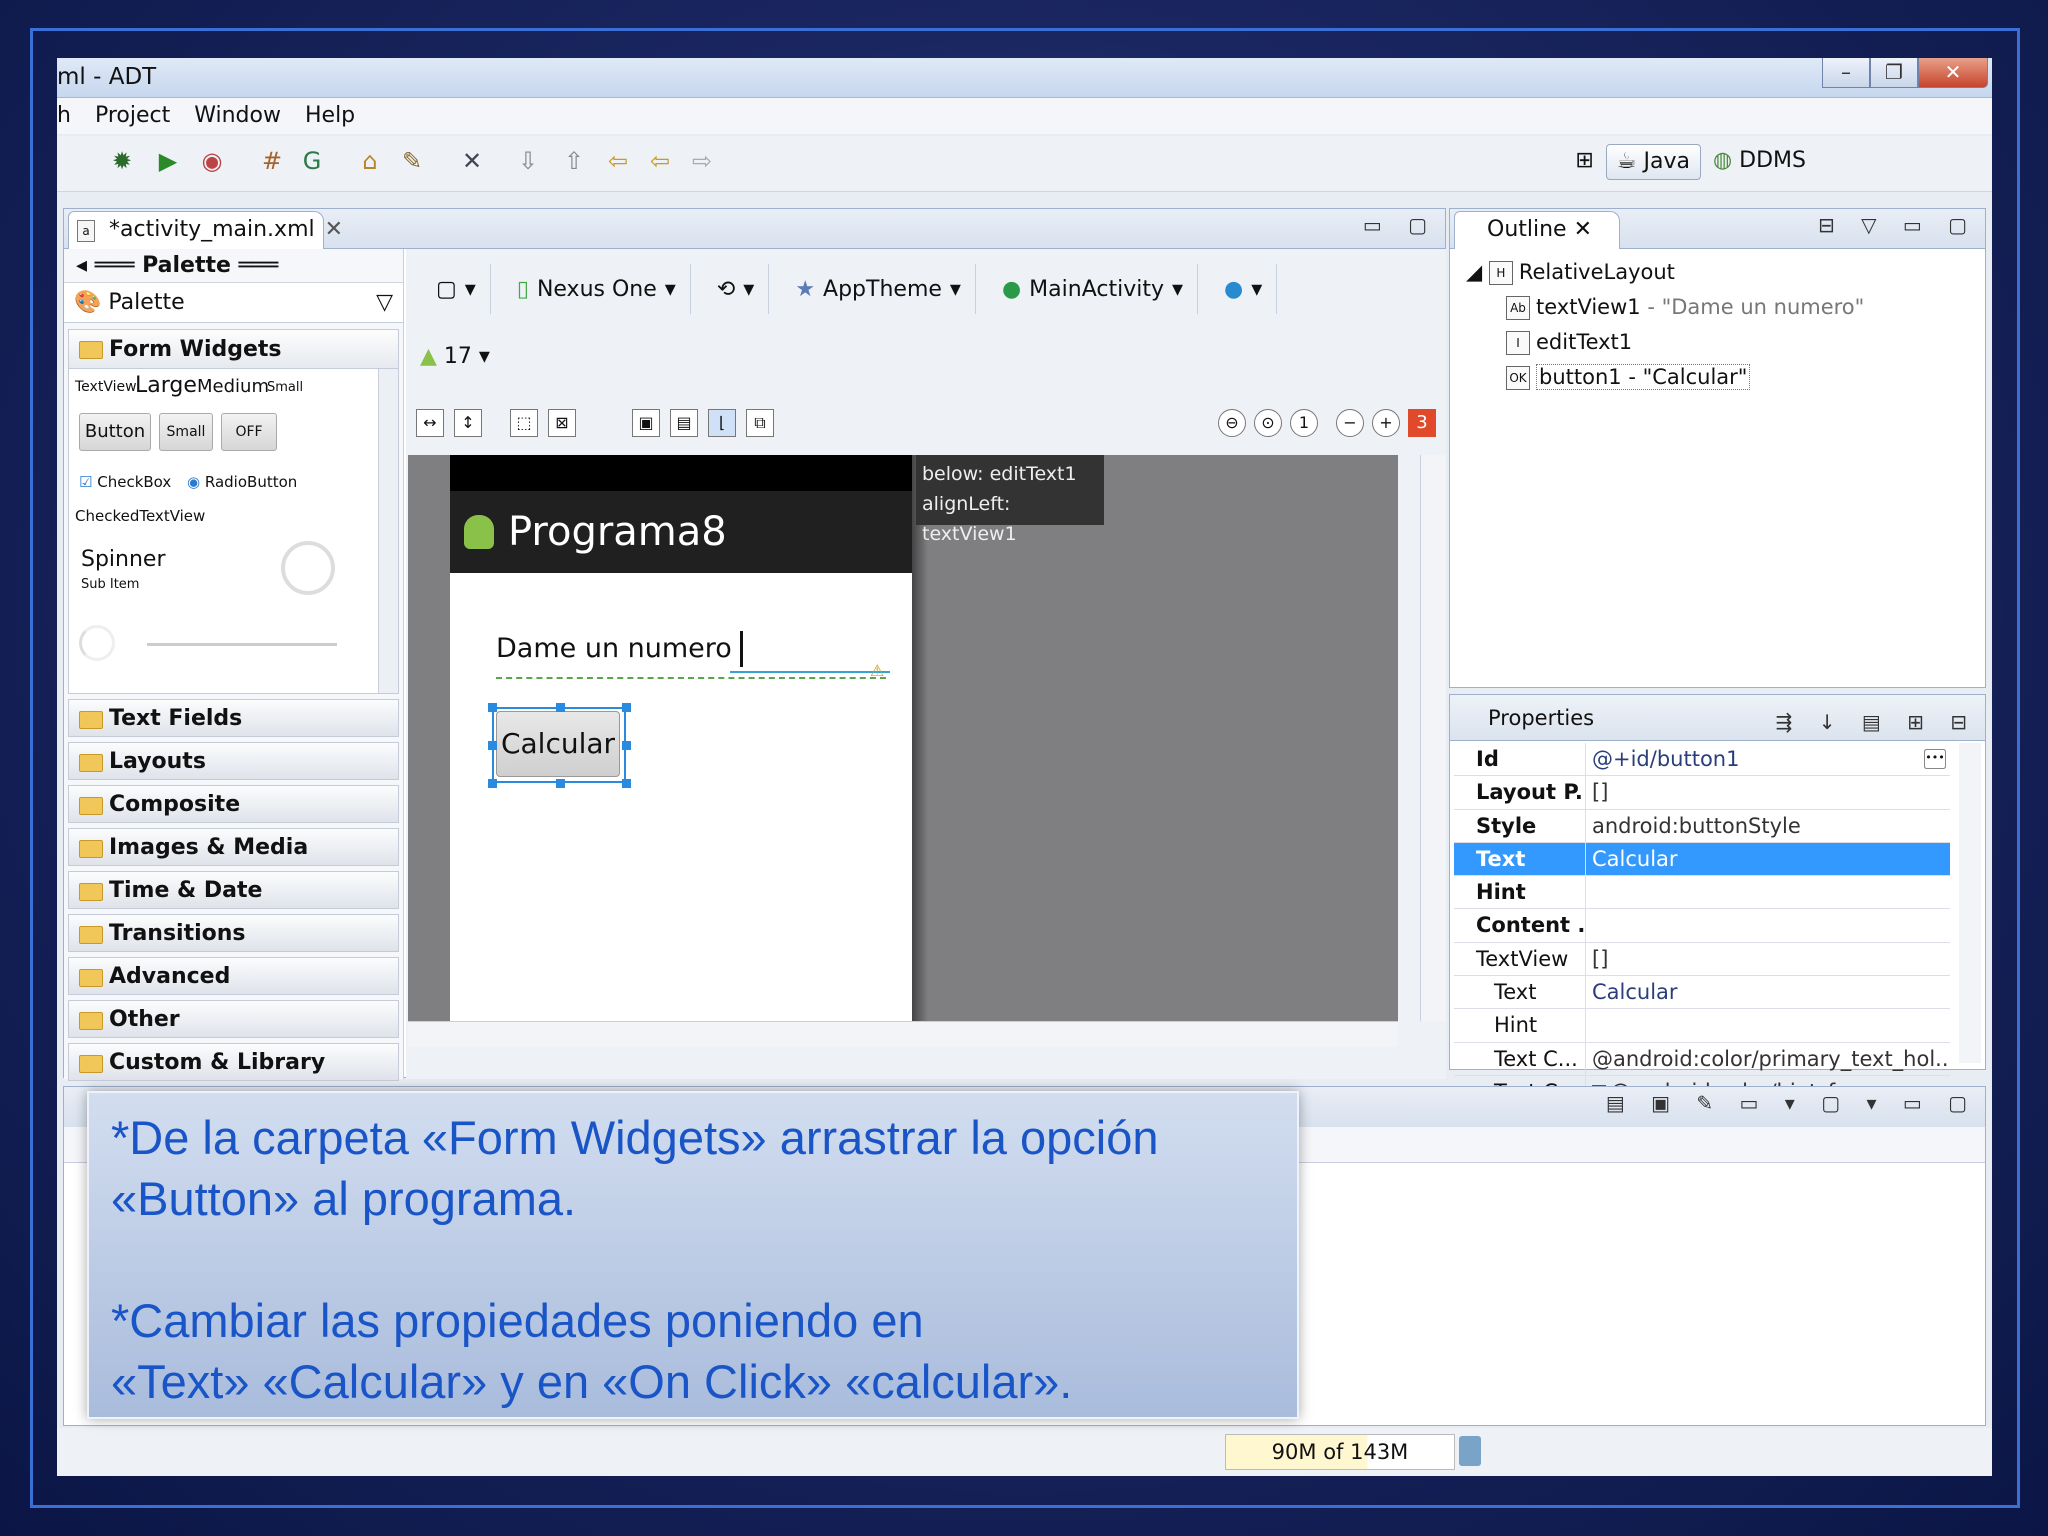  I want to click on widget-radiobutton: ◉ RadioButton, so click(242, 482).